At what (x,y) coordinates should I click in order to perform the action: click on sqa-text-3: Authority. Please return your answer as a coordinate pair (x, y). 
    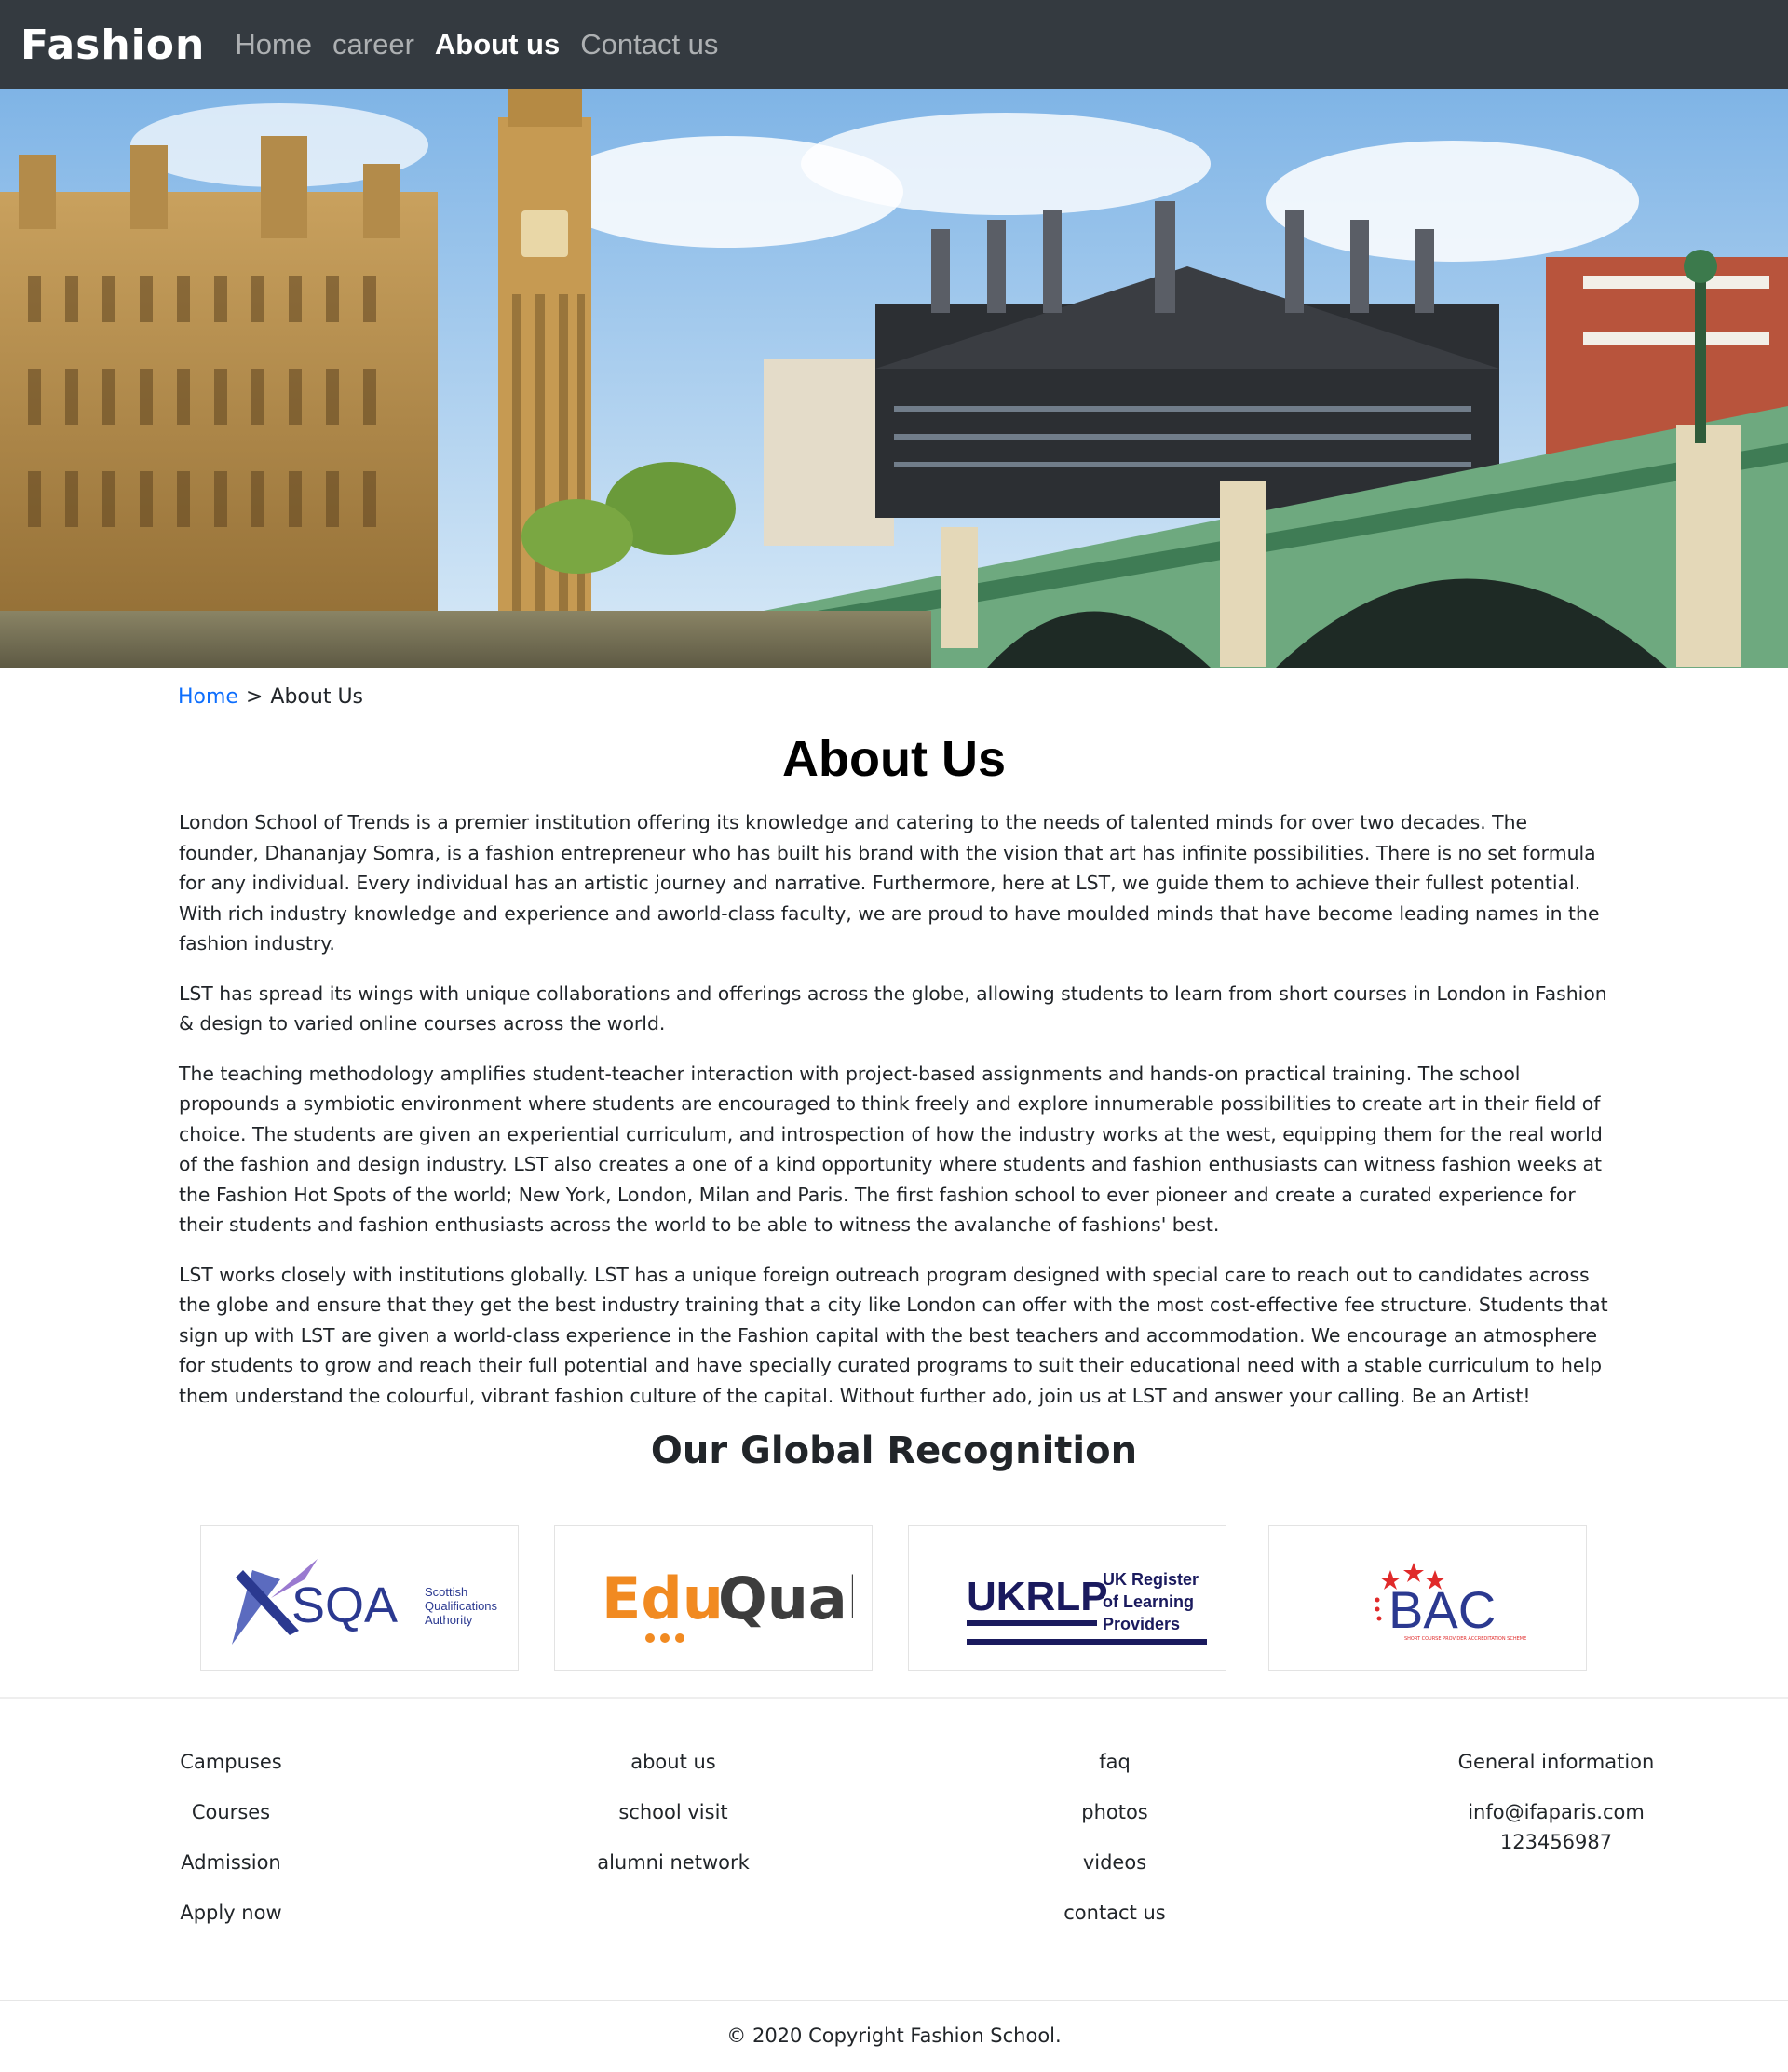
    Looking at the image, I should click on (449, 1620).